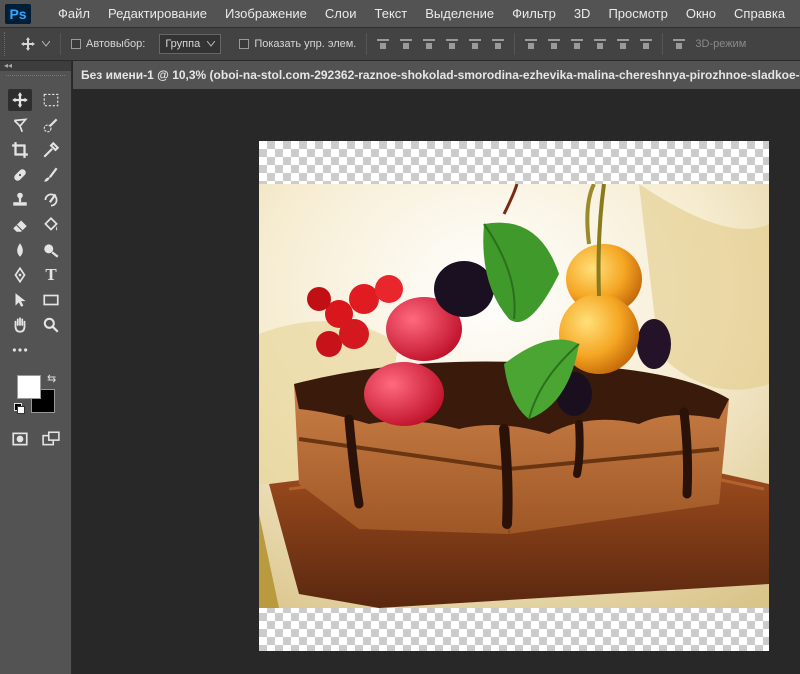  I want to click on show-transform-checkbox: Показать упр. элем., so click(297, 44).